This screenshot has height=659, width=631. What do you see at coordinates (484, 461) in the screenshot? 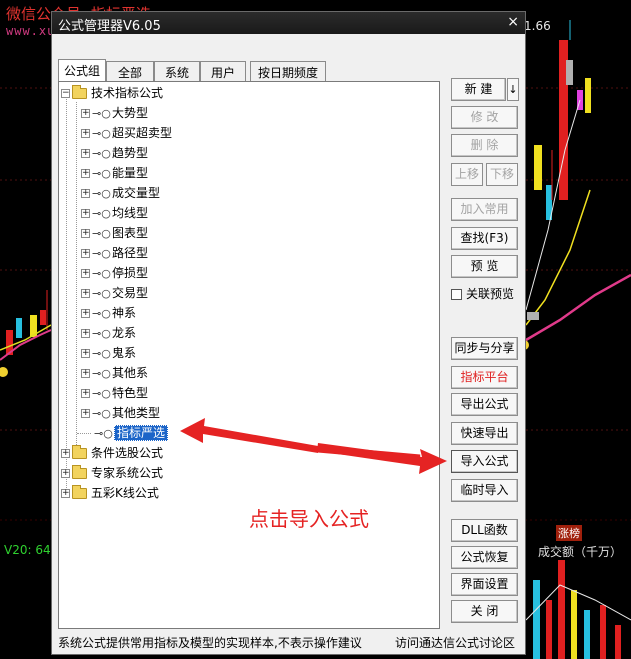
I see `import-button: 导入公式` at bounding box center [484, 461].